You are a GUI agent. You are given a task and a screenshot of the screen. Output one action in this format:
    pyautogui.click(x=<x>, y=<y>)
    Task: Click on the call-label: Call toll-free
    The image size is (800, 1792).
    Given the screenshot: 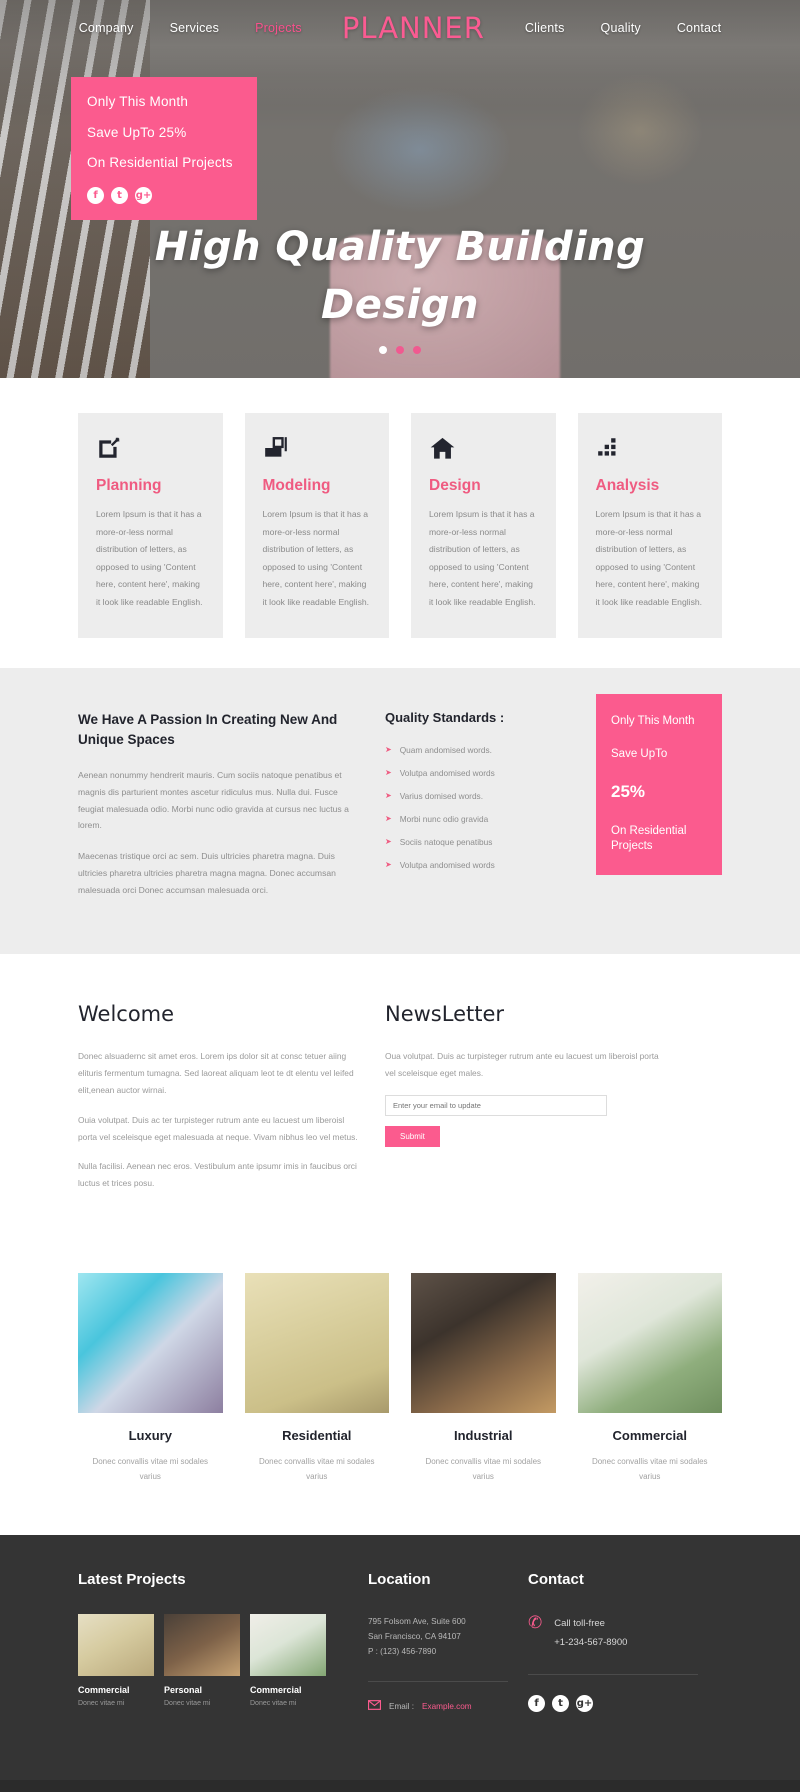 What is the action you would take?
    pyautogui.click(x=579, y=1623)
    